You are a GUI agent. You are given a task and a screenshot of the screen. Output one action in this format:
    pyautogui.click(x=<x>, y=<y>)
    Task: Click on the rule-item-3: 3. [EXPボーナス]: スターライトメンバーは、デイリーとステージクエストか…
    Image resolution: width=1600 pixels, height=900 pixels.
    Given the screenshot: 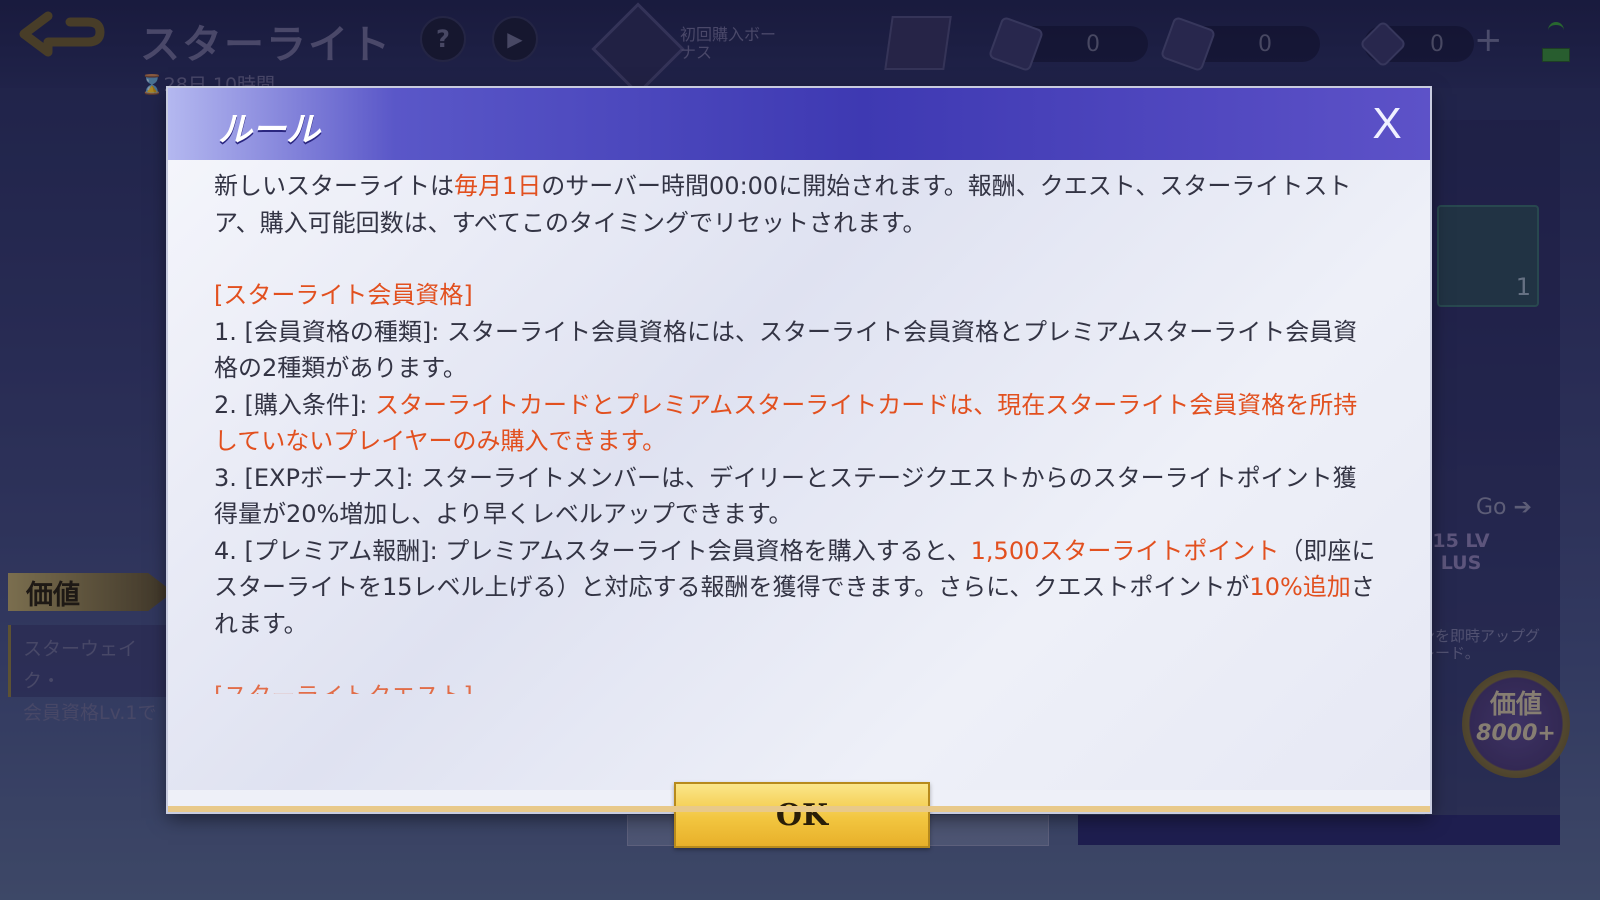 What is the action you would take?
    pyautogui.click(x=785, y=496)
    